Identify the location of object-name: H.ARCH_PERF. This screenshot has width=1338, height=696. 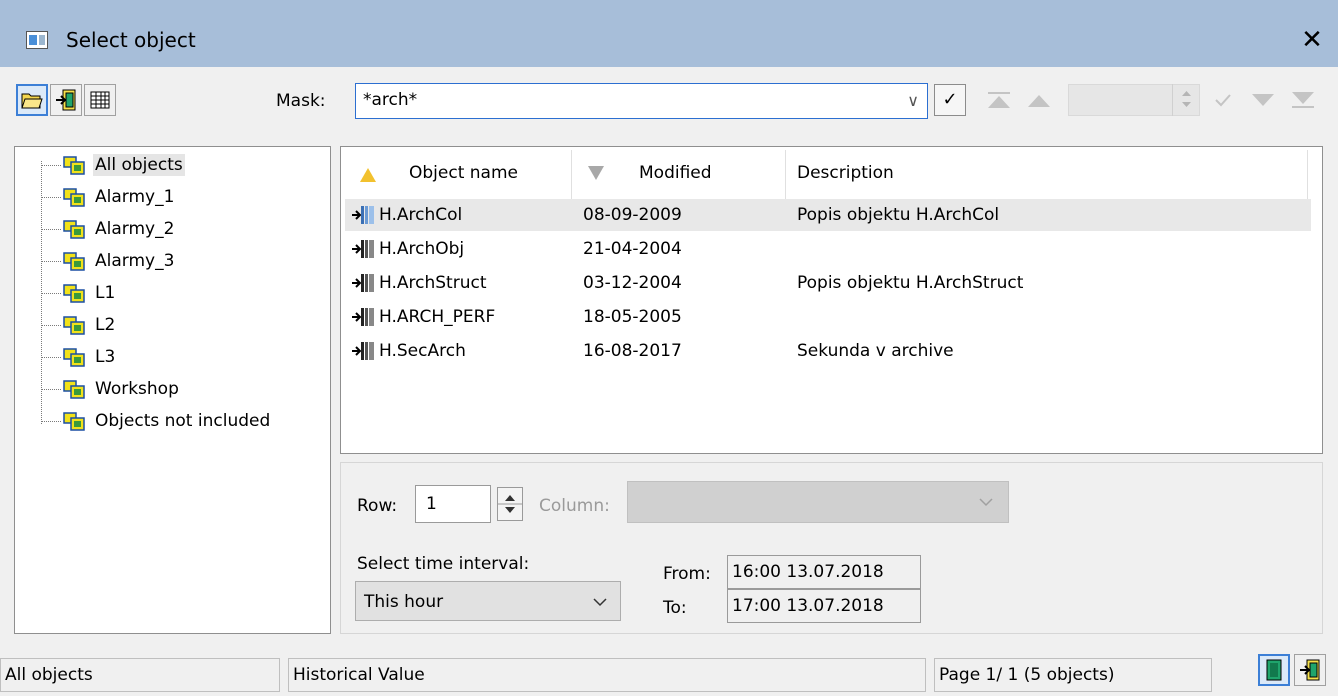
(437, 317).